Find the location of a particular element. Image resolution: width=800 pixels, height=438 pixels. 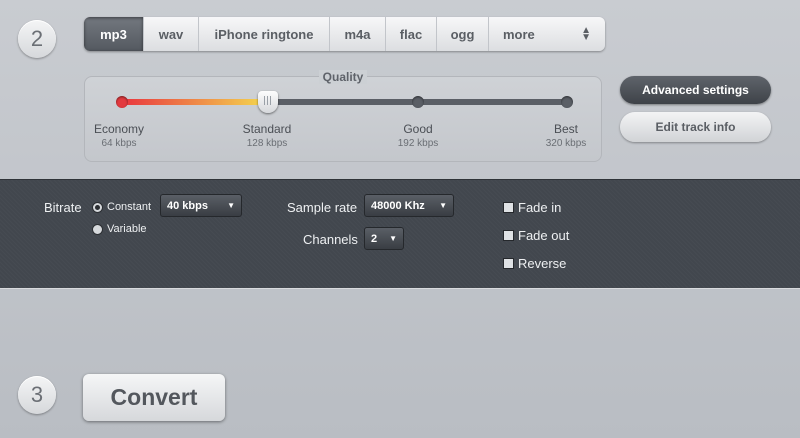

channels-select-value: 2 is located at coordinates (374, 238).